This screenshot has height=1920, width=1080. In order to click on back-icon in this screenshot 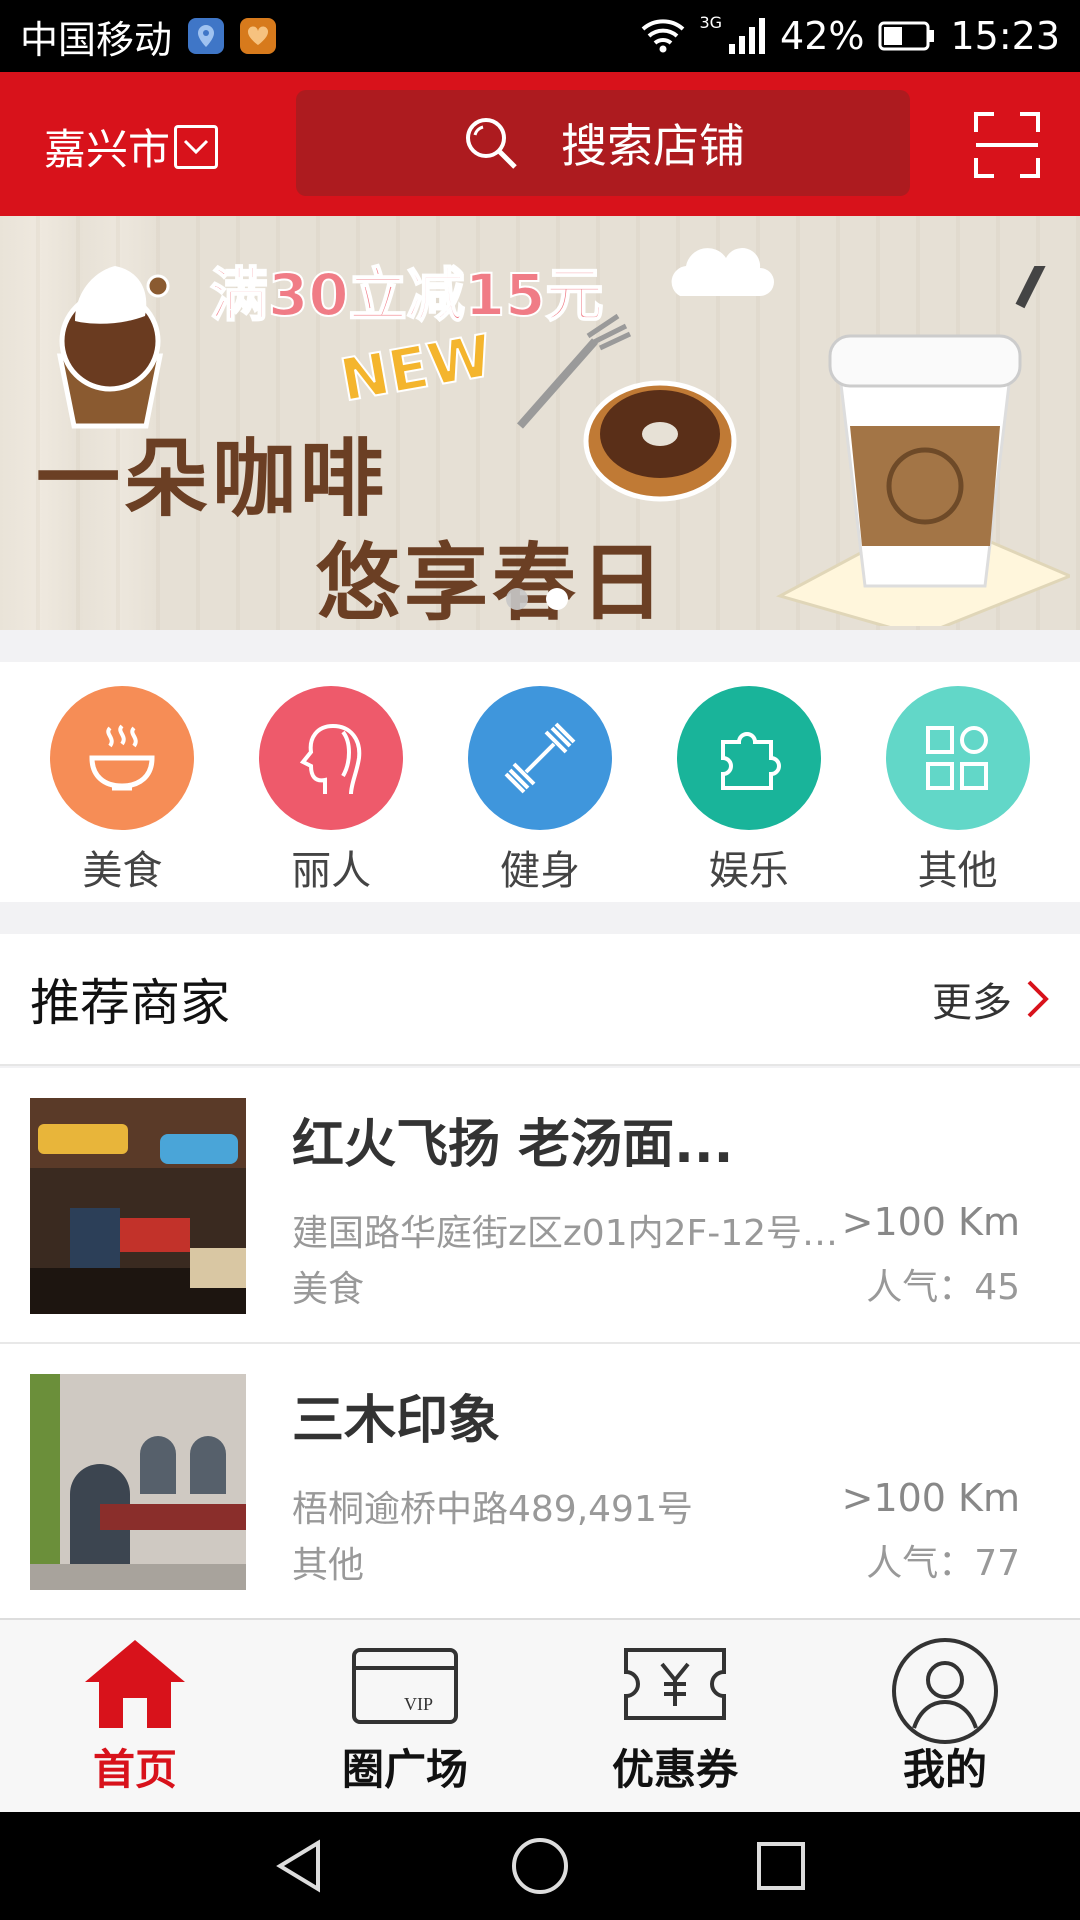, I will do `click(299, 1866)`.